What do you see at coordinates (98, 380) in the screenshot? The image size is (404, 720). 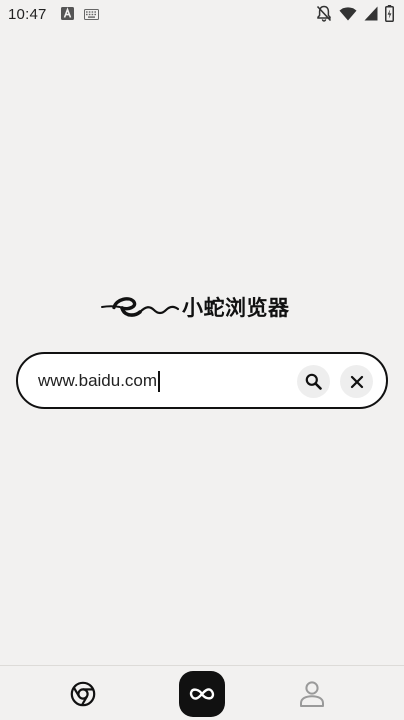 I see `search-input-value: www.baidu.com` at bounding box center [98, 380].